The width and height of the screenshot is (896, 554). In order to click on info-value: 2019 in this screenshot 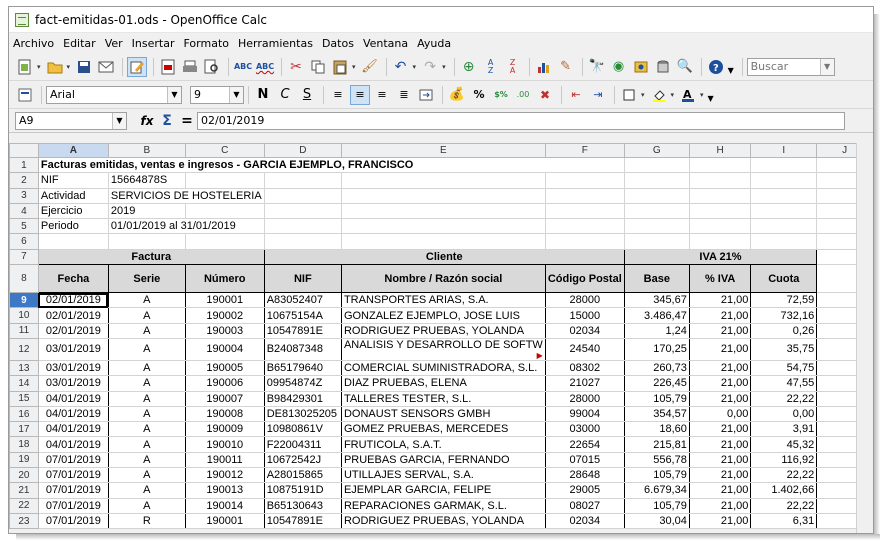, I will do `click(146, 211)`.